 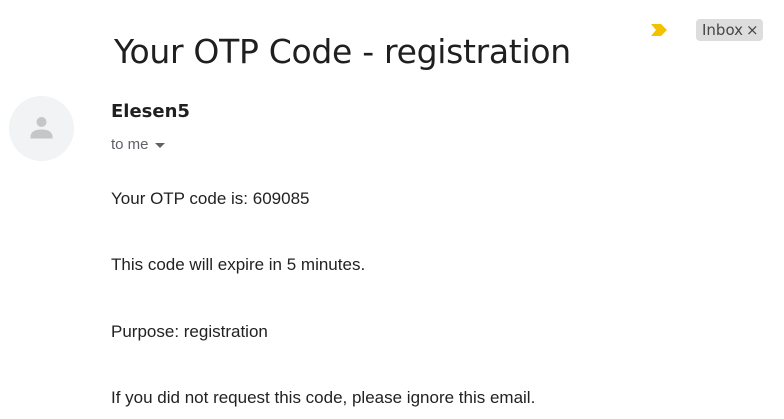 What do you see at coordinates (210, 198) in the screenshot?
I see `email-body-otp-line: Your OTP code is: 609085` at bounding box center [210, 198].